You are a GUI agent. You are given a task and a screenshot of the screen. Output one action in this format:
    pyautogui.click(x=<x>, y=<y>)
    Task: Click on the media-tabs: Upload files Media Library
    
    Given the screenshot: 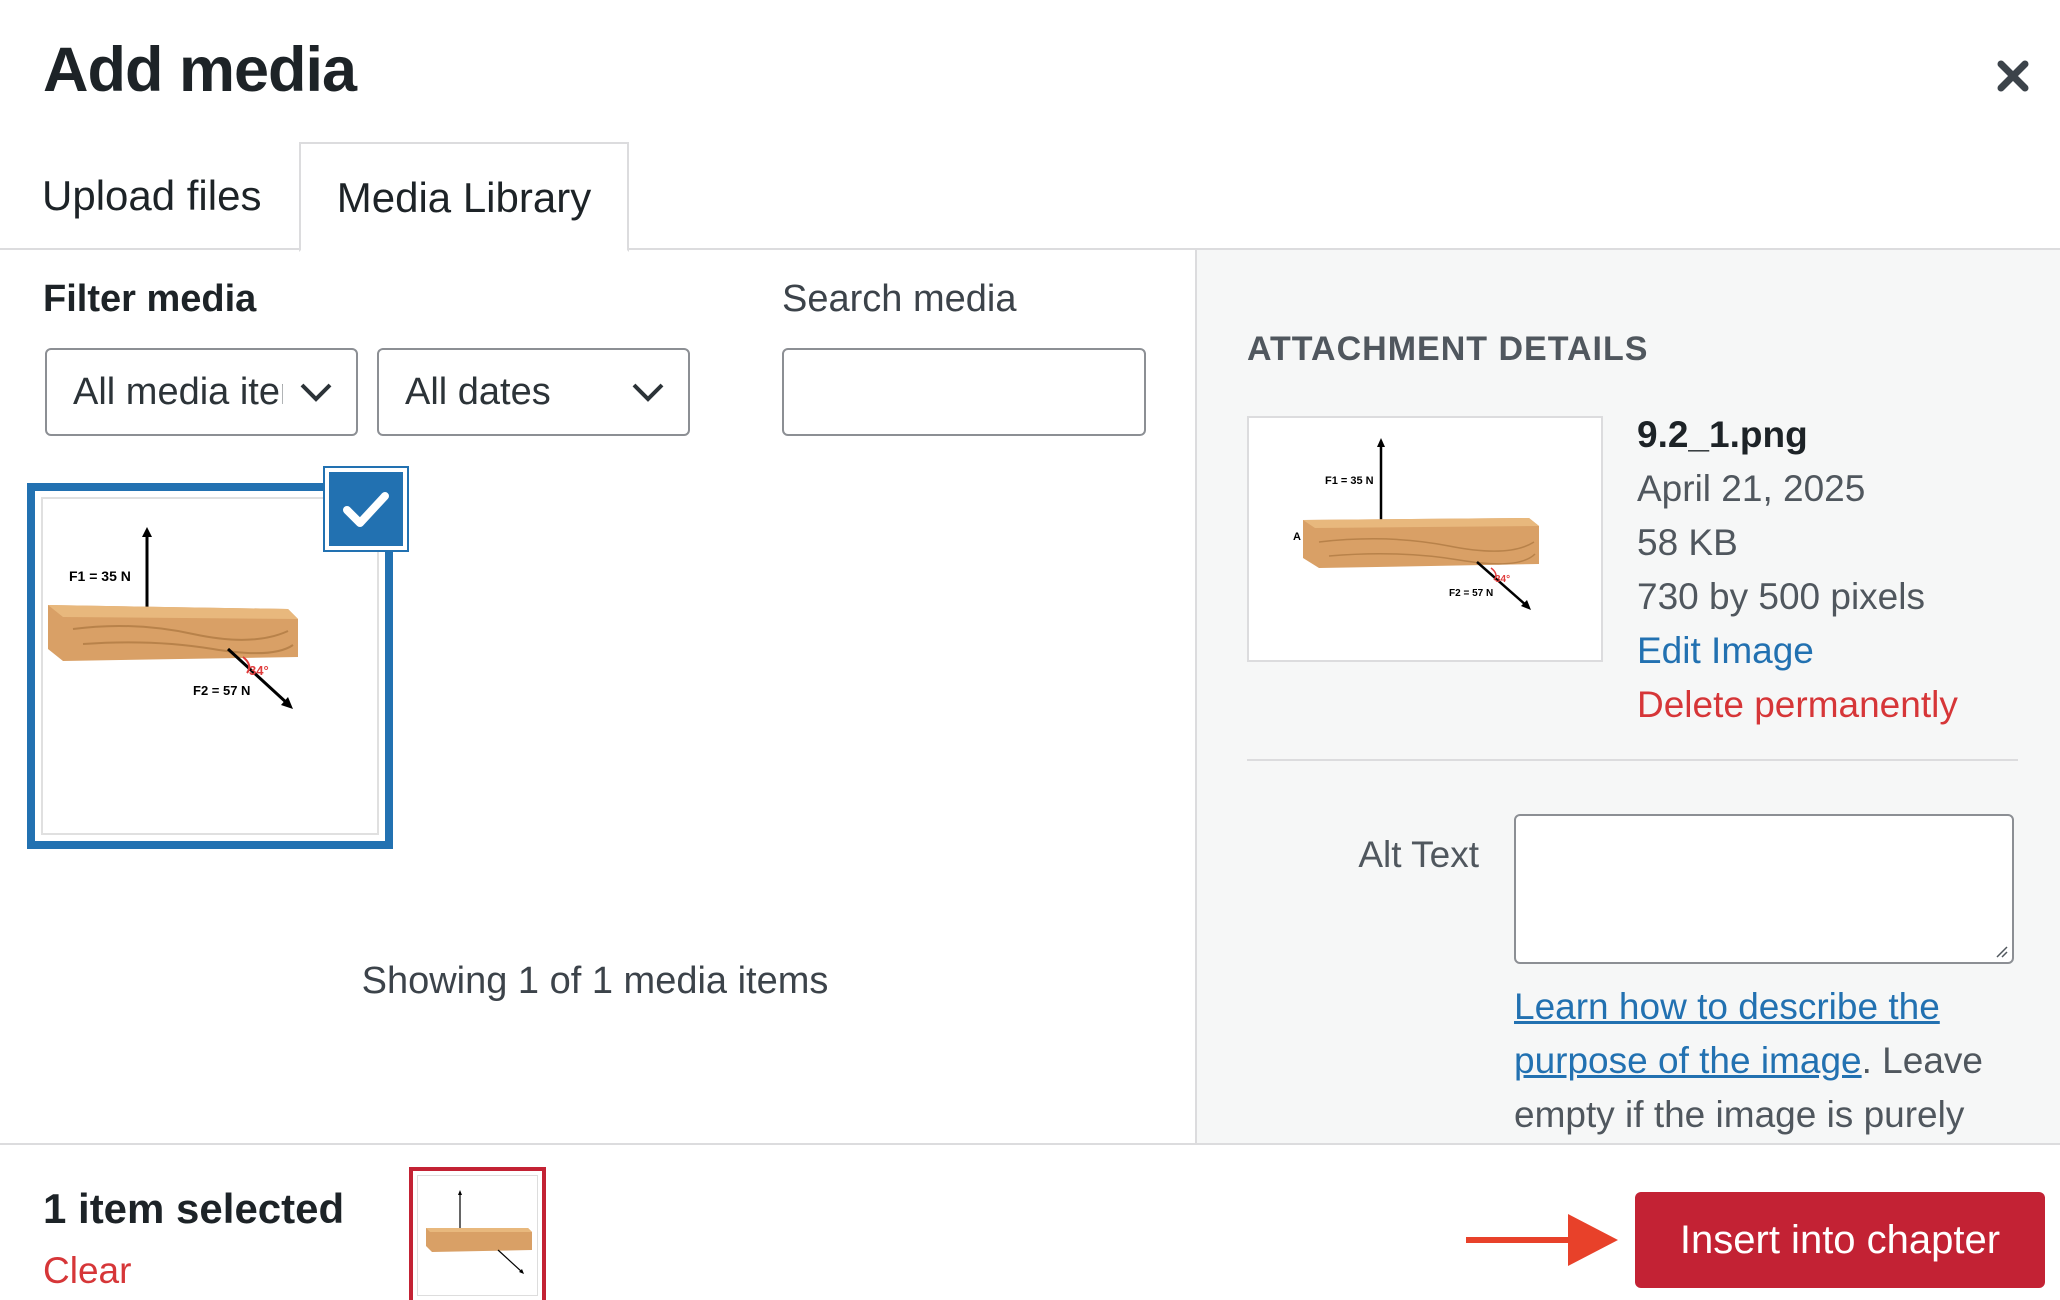 What is the action you would take?
    pyautogui.click(x=1030, y=197)
    